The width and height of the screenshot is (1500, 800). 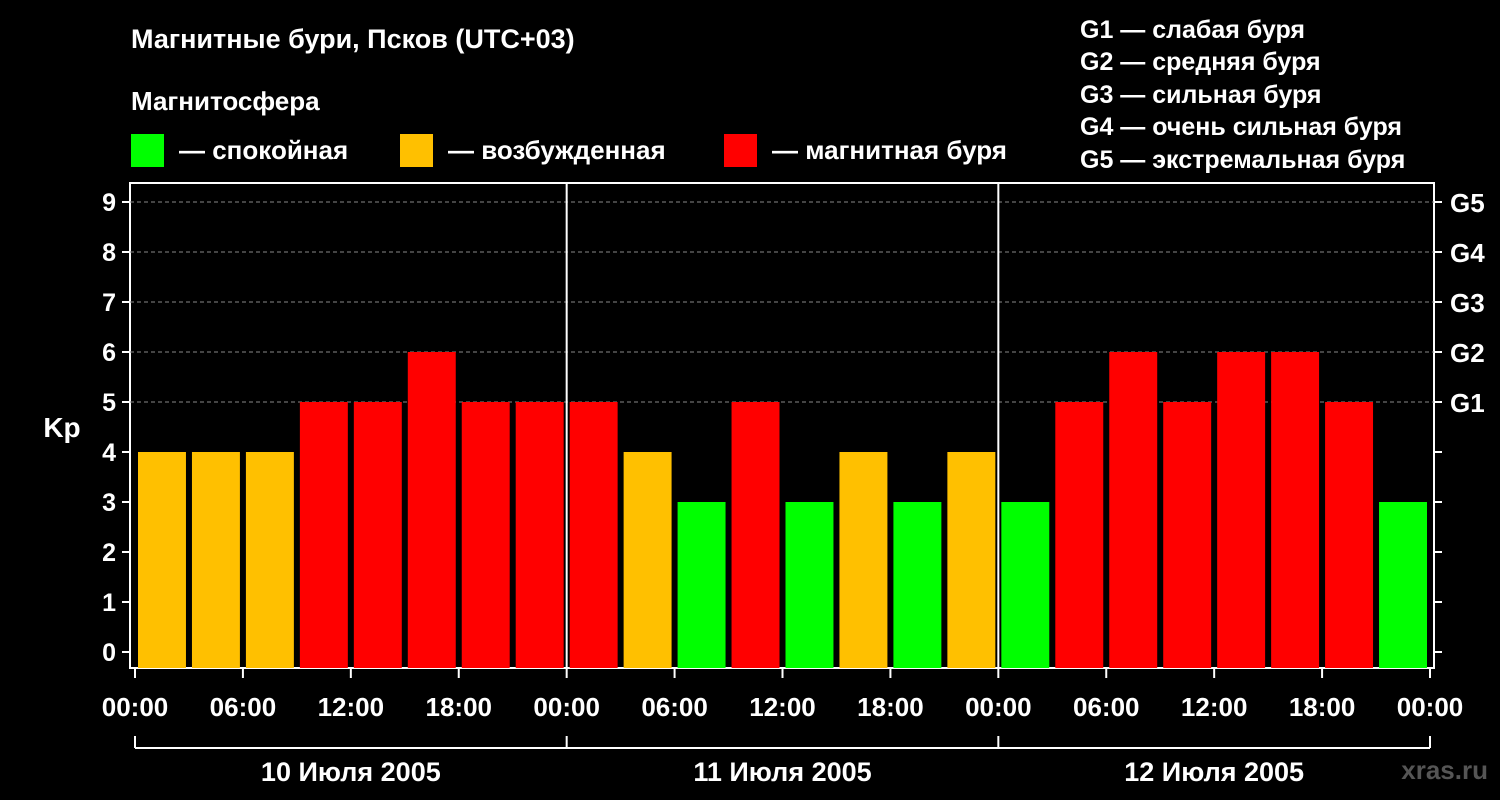 I want to click on right-tick-label: G4, so click(x=1467, y=253).